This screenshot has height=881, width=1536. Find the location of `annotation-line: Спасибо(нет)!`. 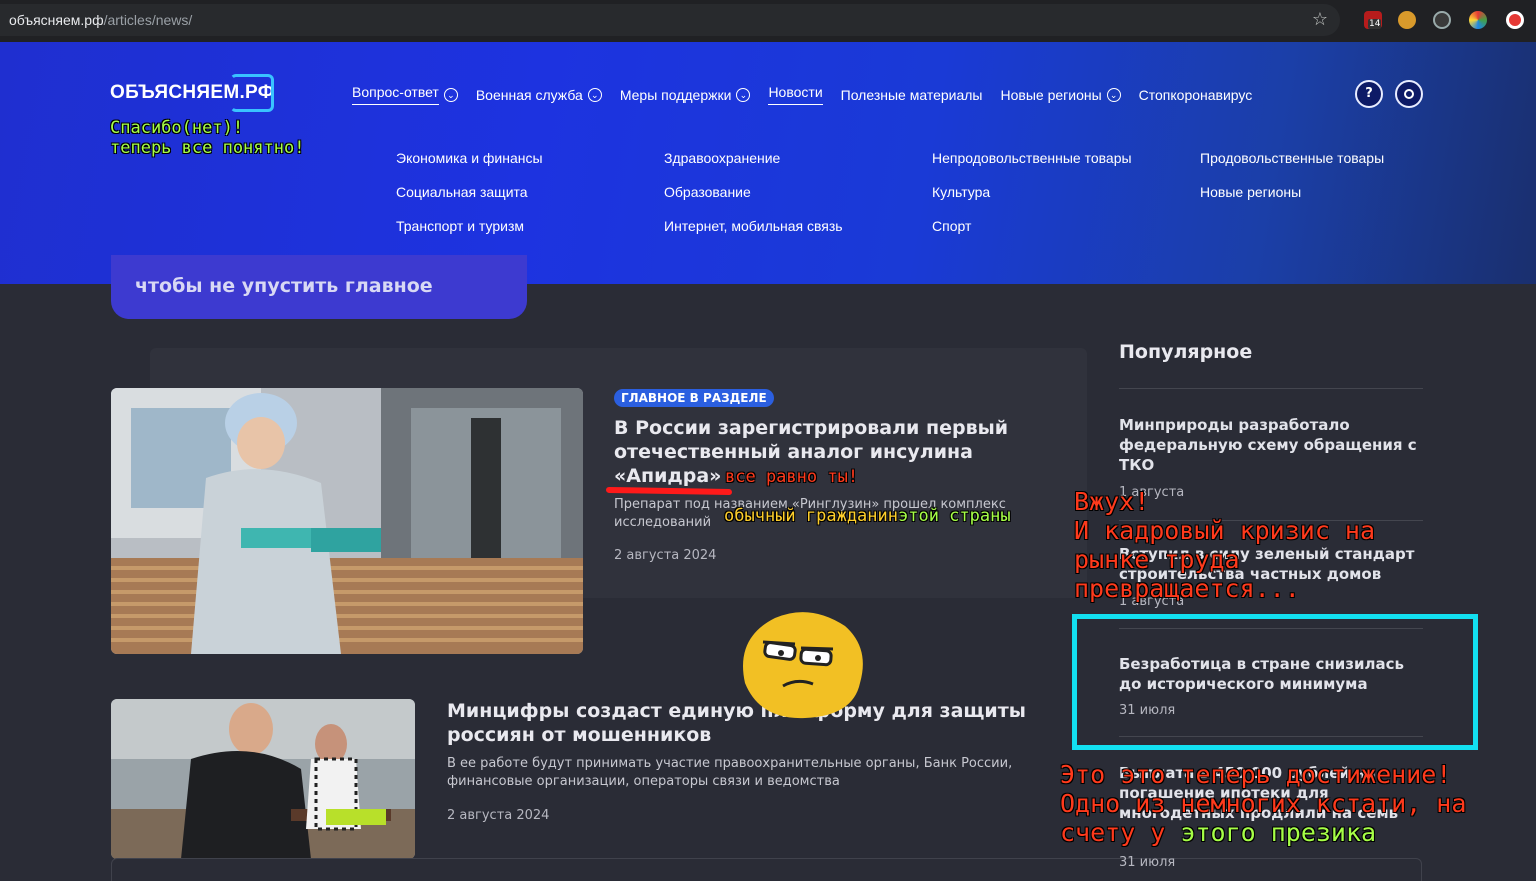

annotation-line: Спасибо(нет)! is located at coordinates (177, 128).